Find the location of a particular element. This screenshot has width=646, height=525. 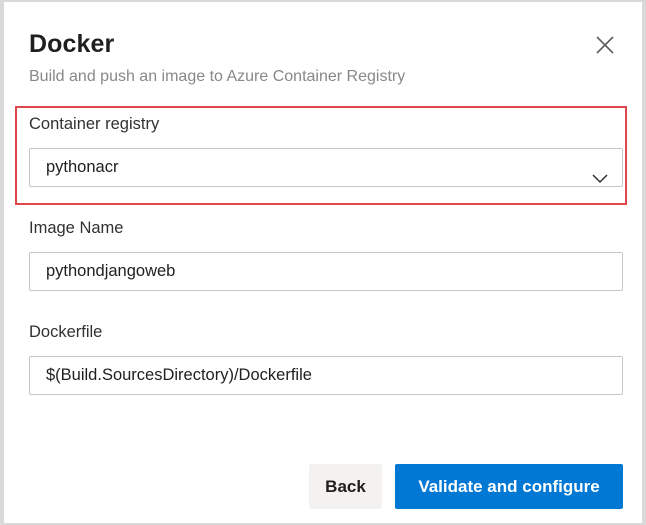

image-name-value: pythondjangoweb is located at coordinates (111, 271).